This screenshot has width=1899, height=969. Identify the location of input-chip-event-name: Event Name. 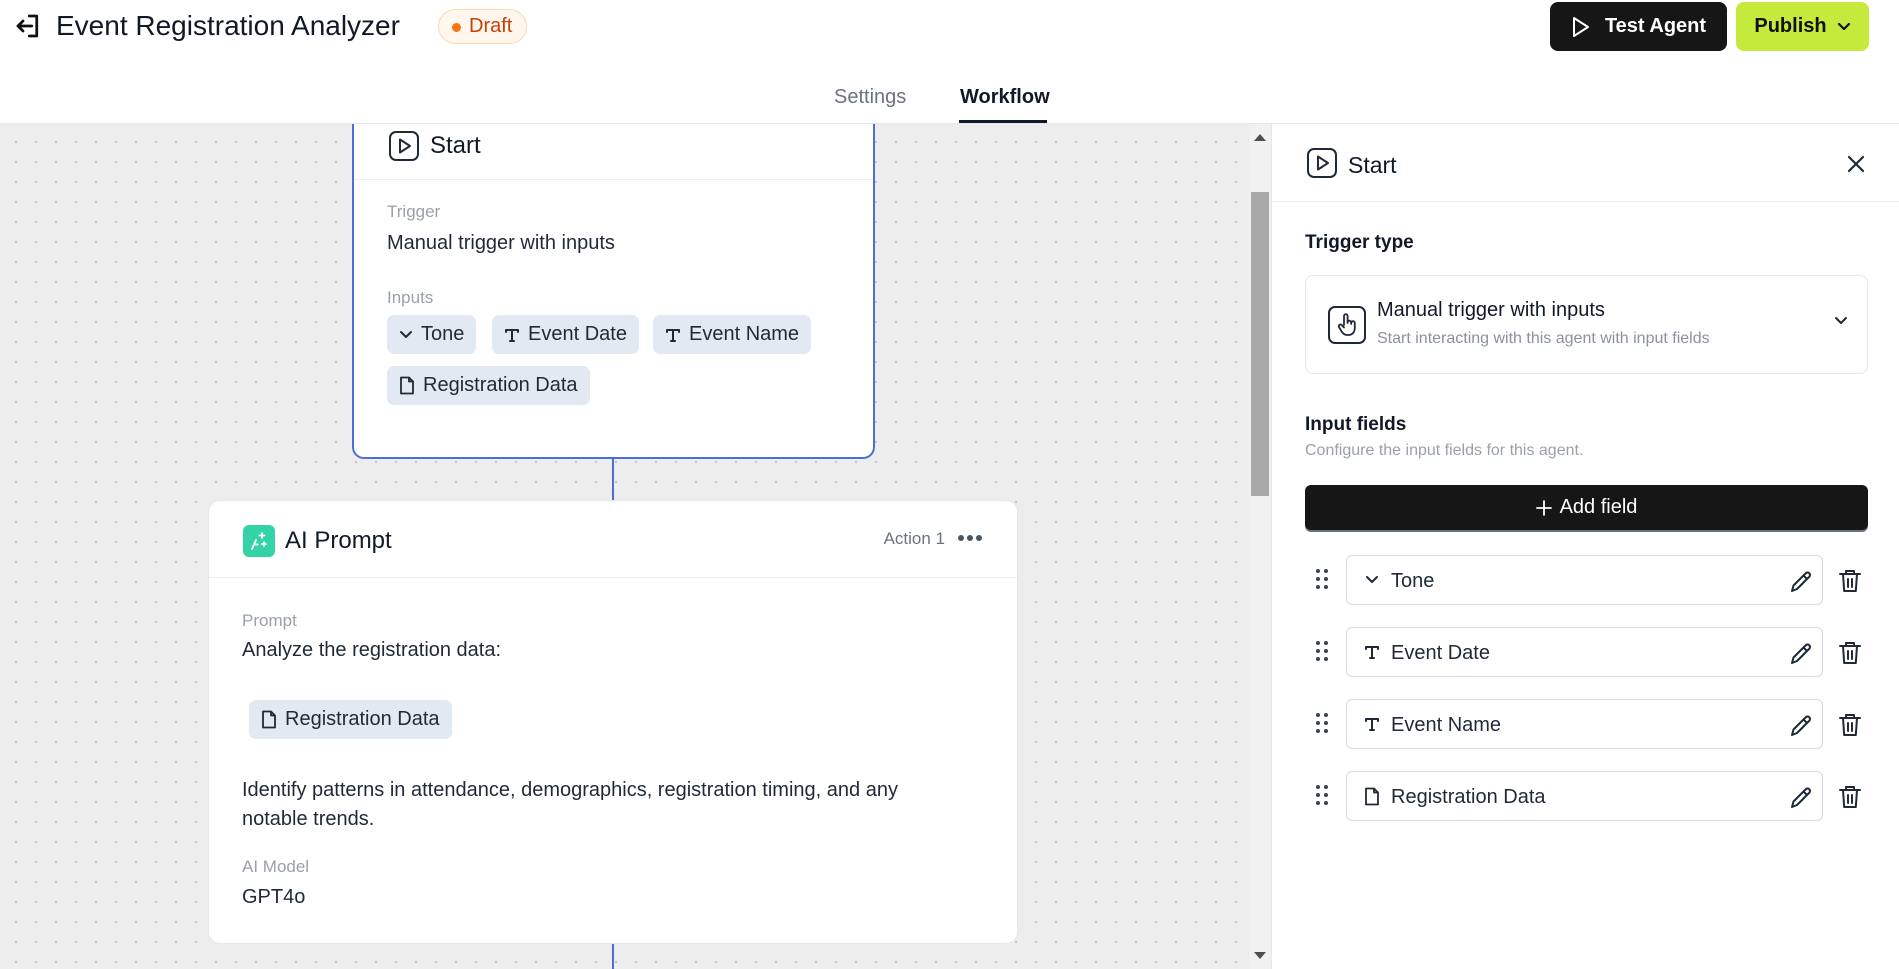
(732, 334).